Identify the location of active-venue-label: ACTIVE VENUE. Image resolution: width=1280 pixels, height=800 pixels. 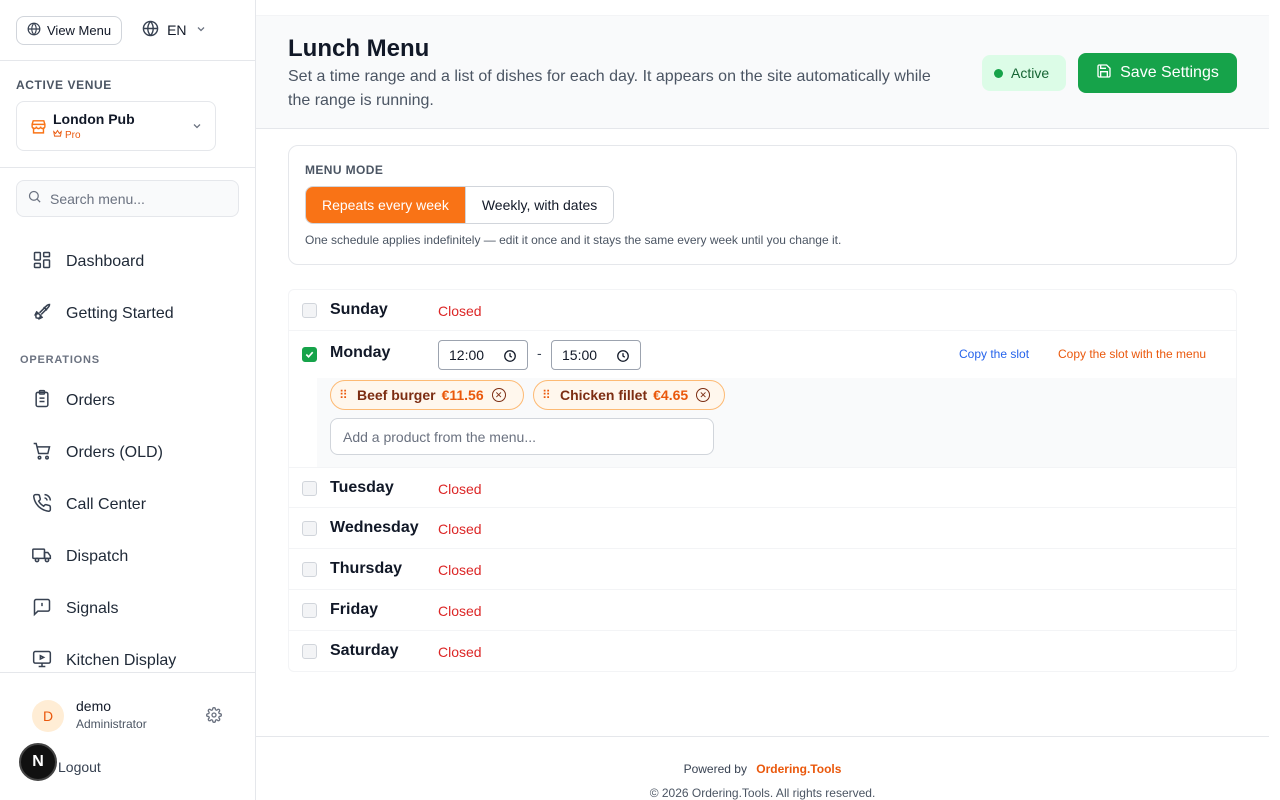
(64, 85).